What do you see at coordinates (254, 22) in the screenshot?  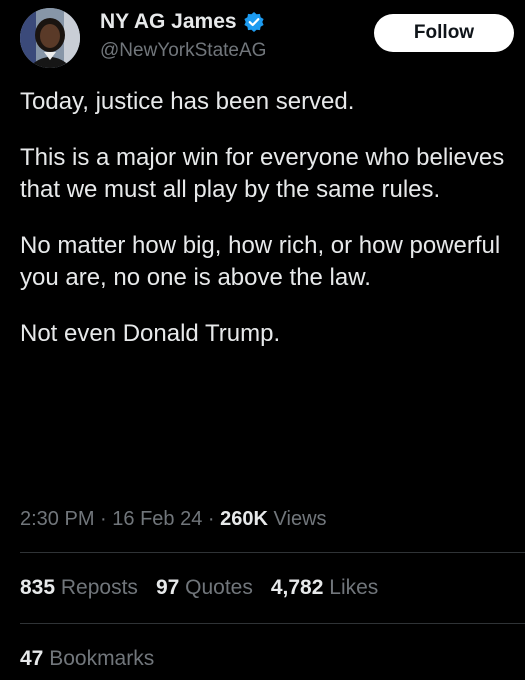 I see `verified-badge-icon` at bounding box center [254, 22].